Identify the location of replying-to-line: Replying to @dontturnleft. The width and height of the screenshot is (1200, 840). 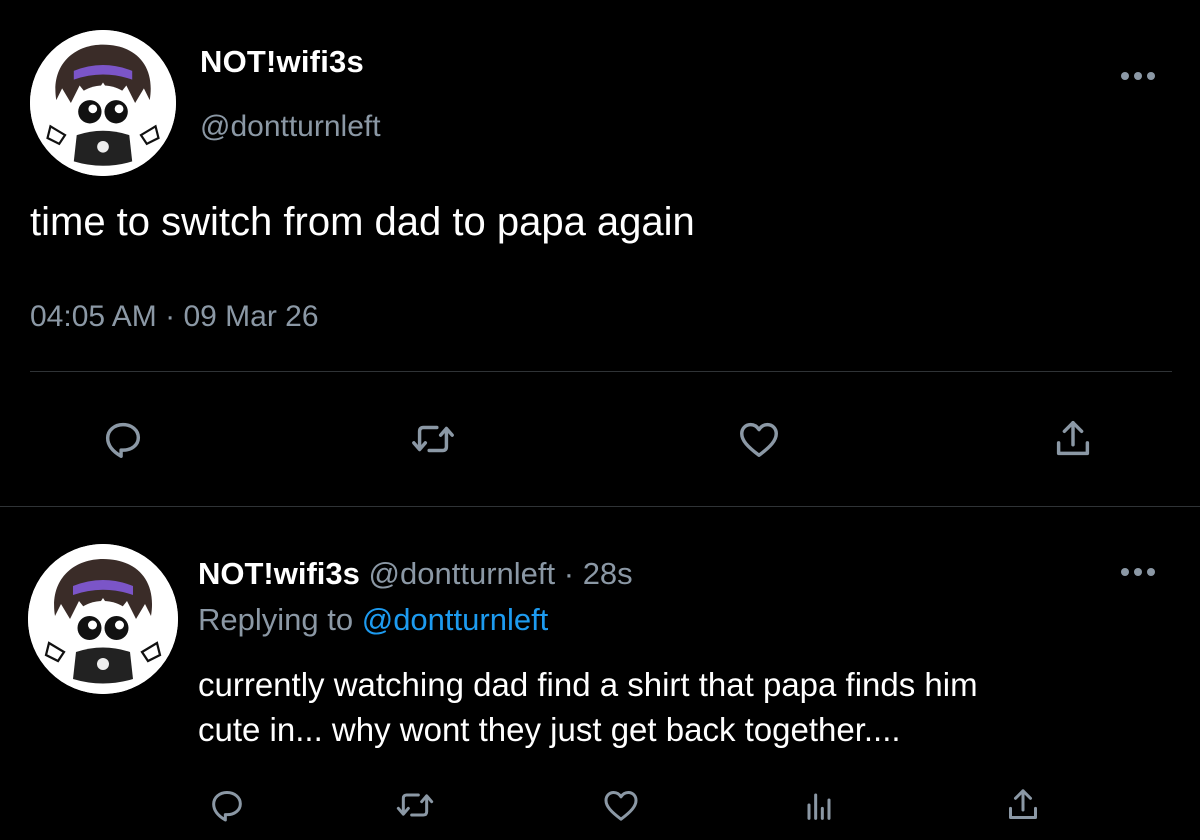
(373, 620).